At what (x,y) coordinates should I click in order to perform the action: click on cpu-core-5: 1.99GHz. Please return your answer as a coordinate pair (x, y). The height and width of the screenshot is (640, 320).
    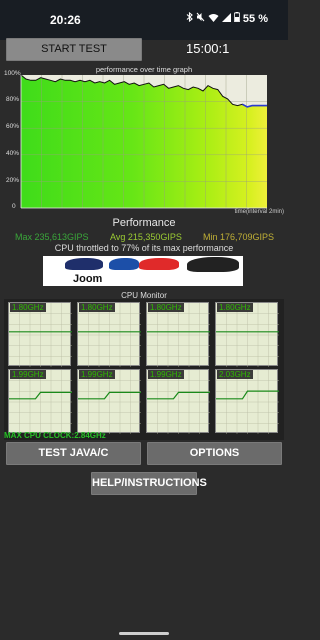
    Looking at the image, I should click on (109, 401).